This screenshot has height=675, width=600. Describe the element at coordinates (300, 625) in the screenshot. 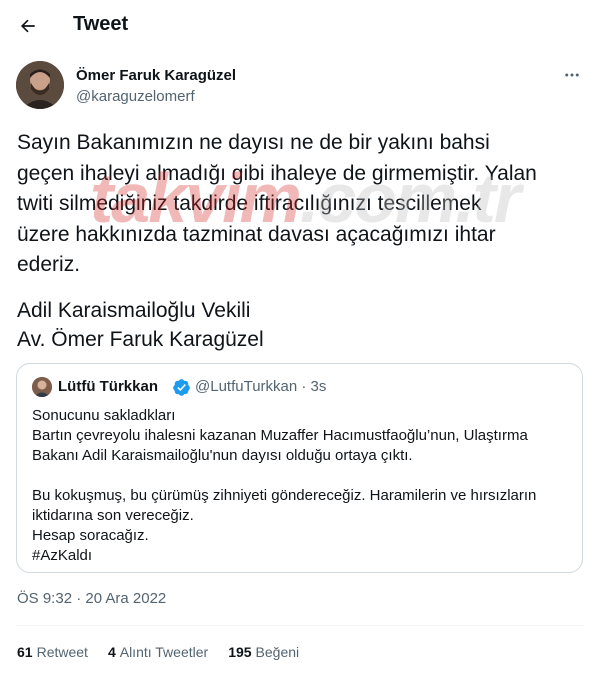

I see `divider` at that location.